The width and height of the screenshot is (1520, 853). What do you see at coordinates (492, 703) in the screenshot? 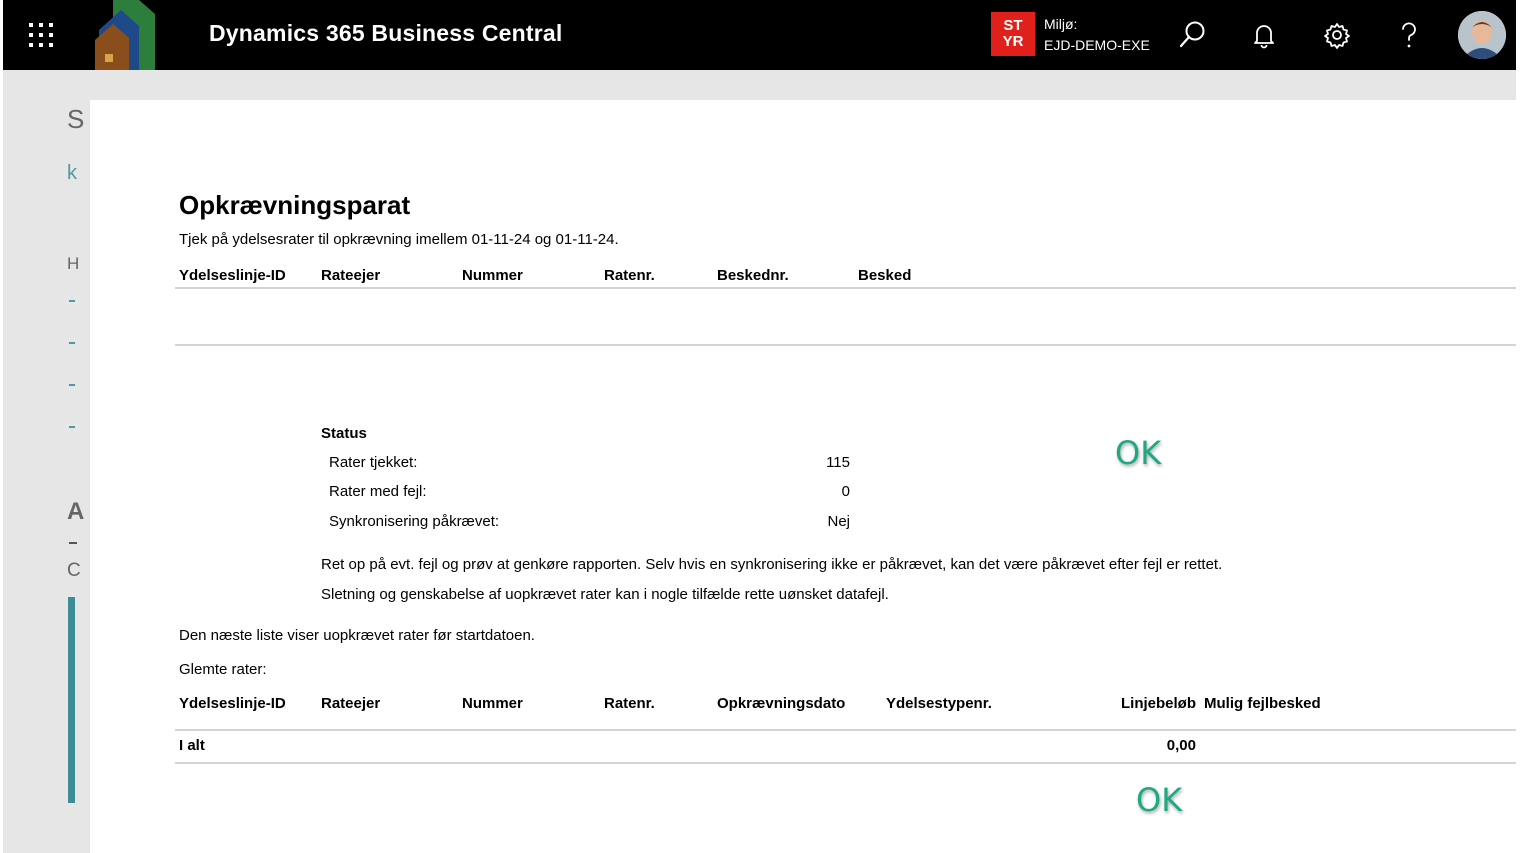
I see `table2-header-nummer: Nummer` at bounding box center [492, 703].